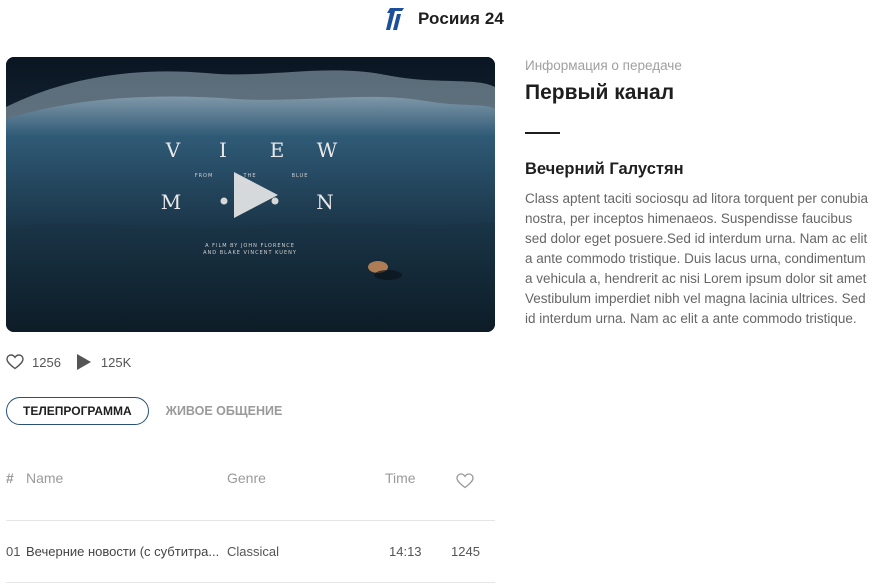  I want to click on plays-stat: 125K, so click(103, 362).